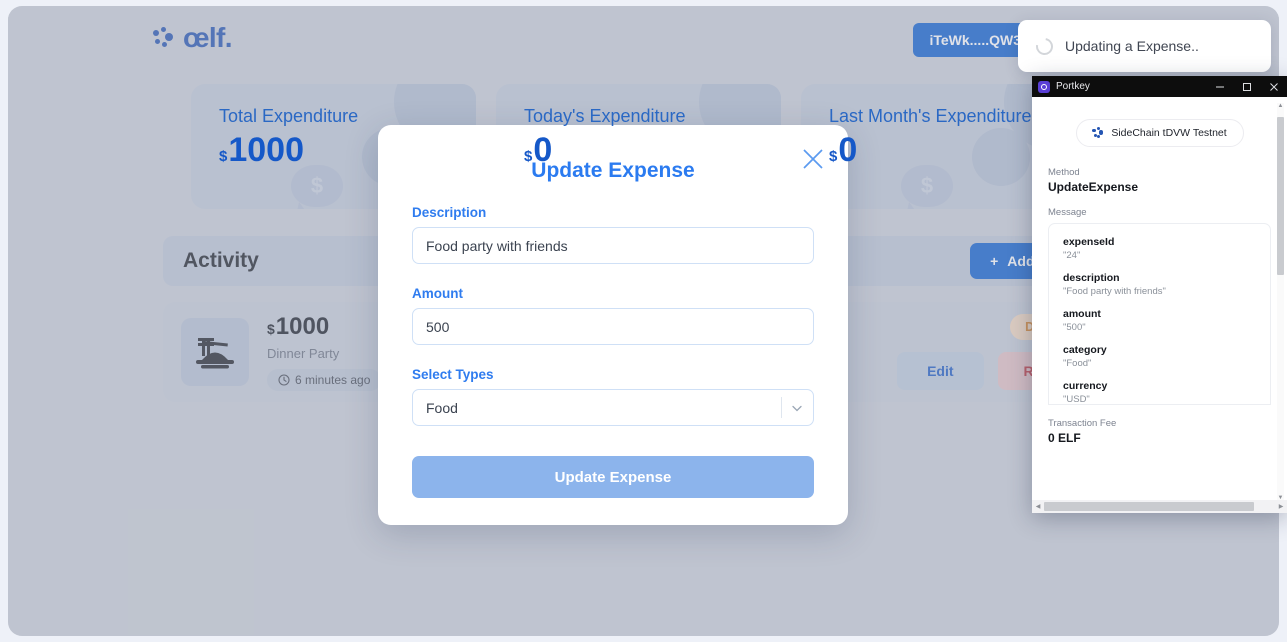 The image size is (1287, 642). Describe the element at coordinates (289, 116) in the screenshot. I see `stat-title: Total Expenditure` at that location.